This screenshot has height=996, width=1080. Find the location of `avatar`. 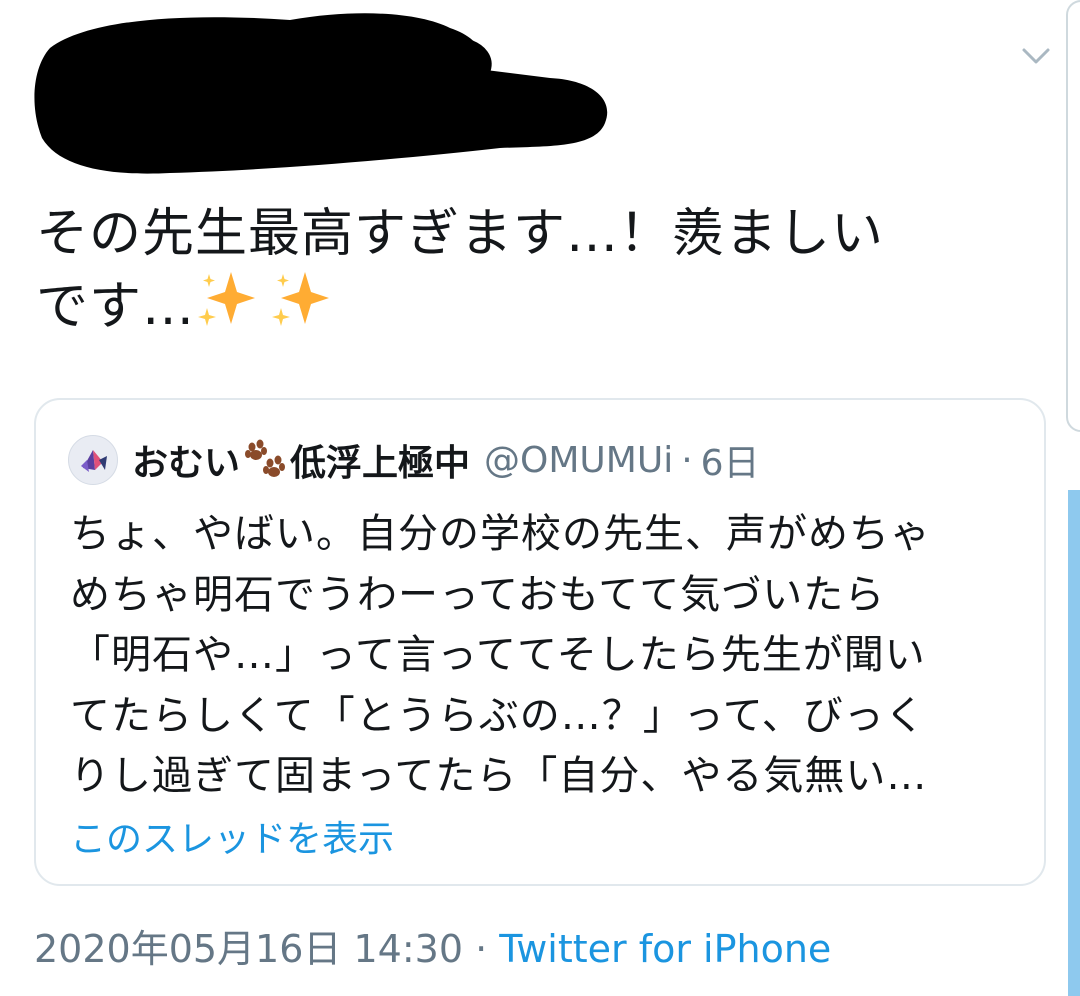

avatar is located at coordinates (93, 460).